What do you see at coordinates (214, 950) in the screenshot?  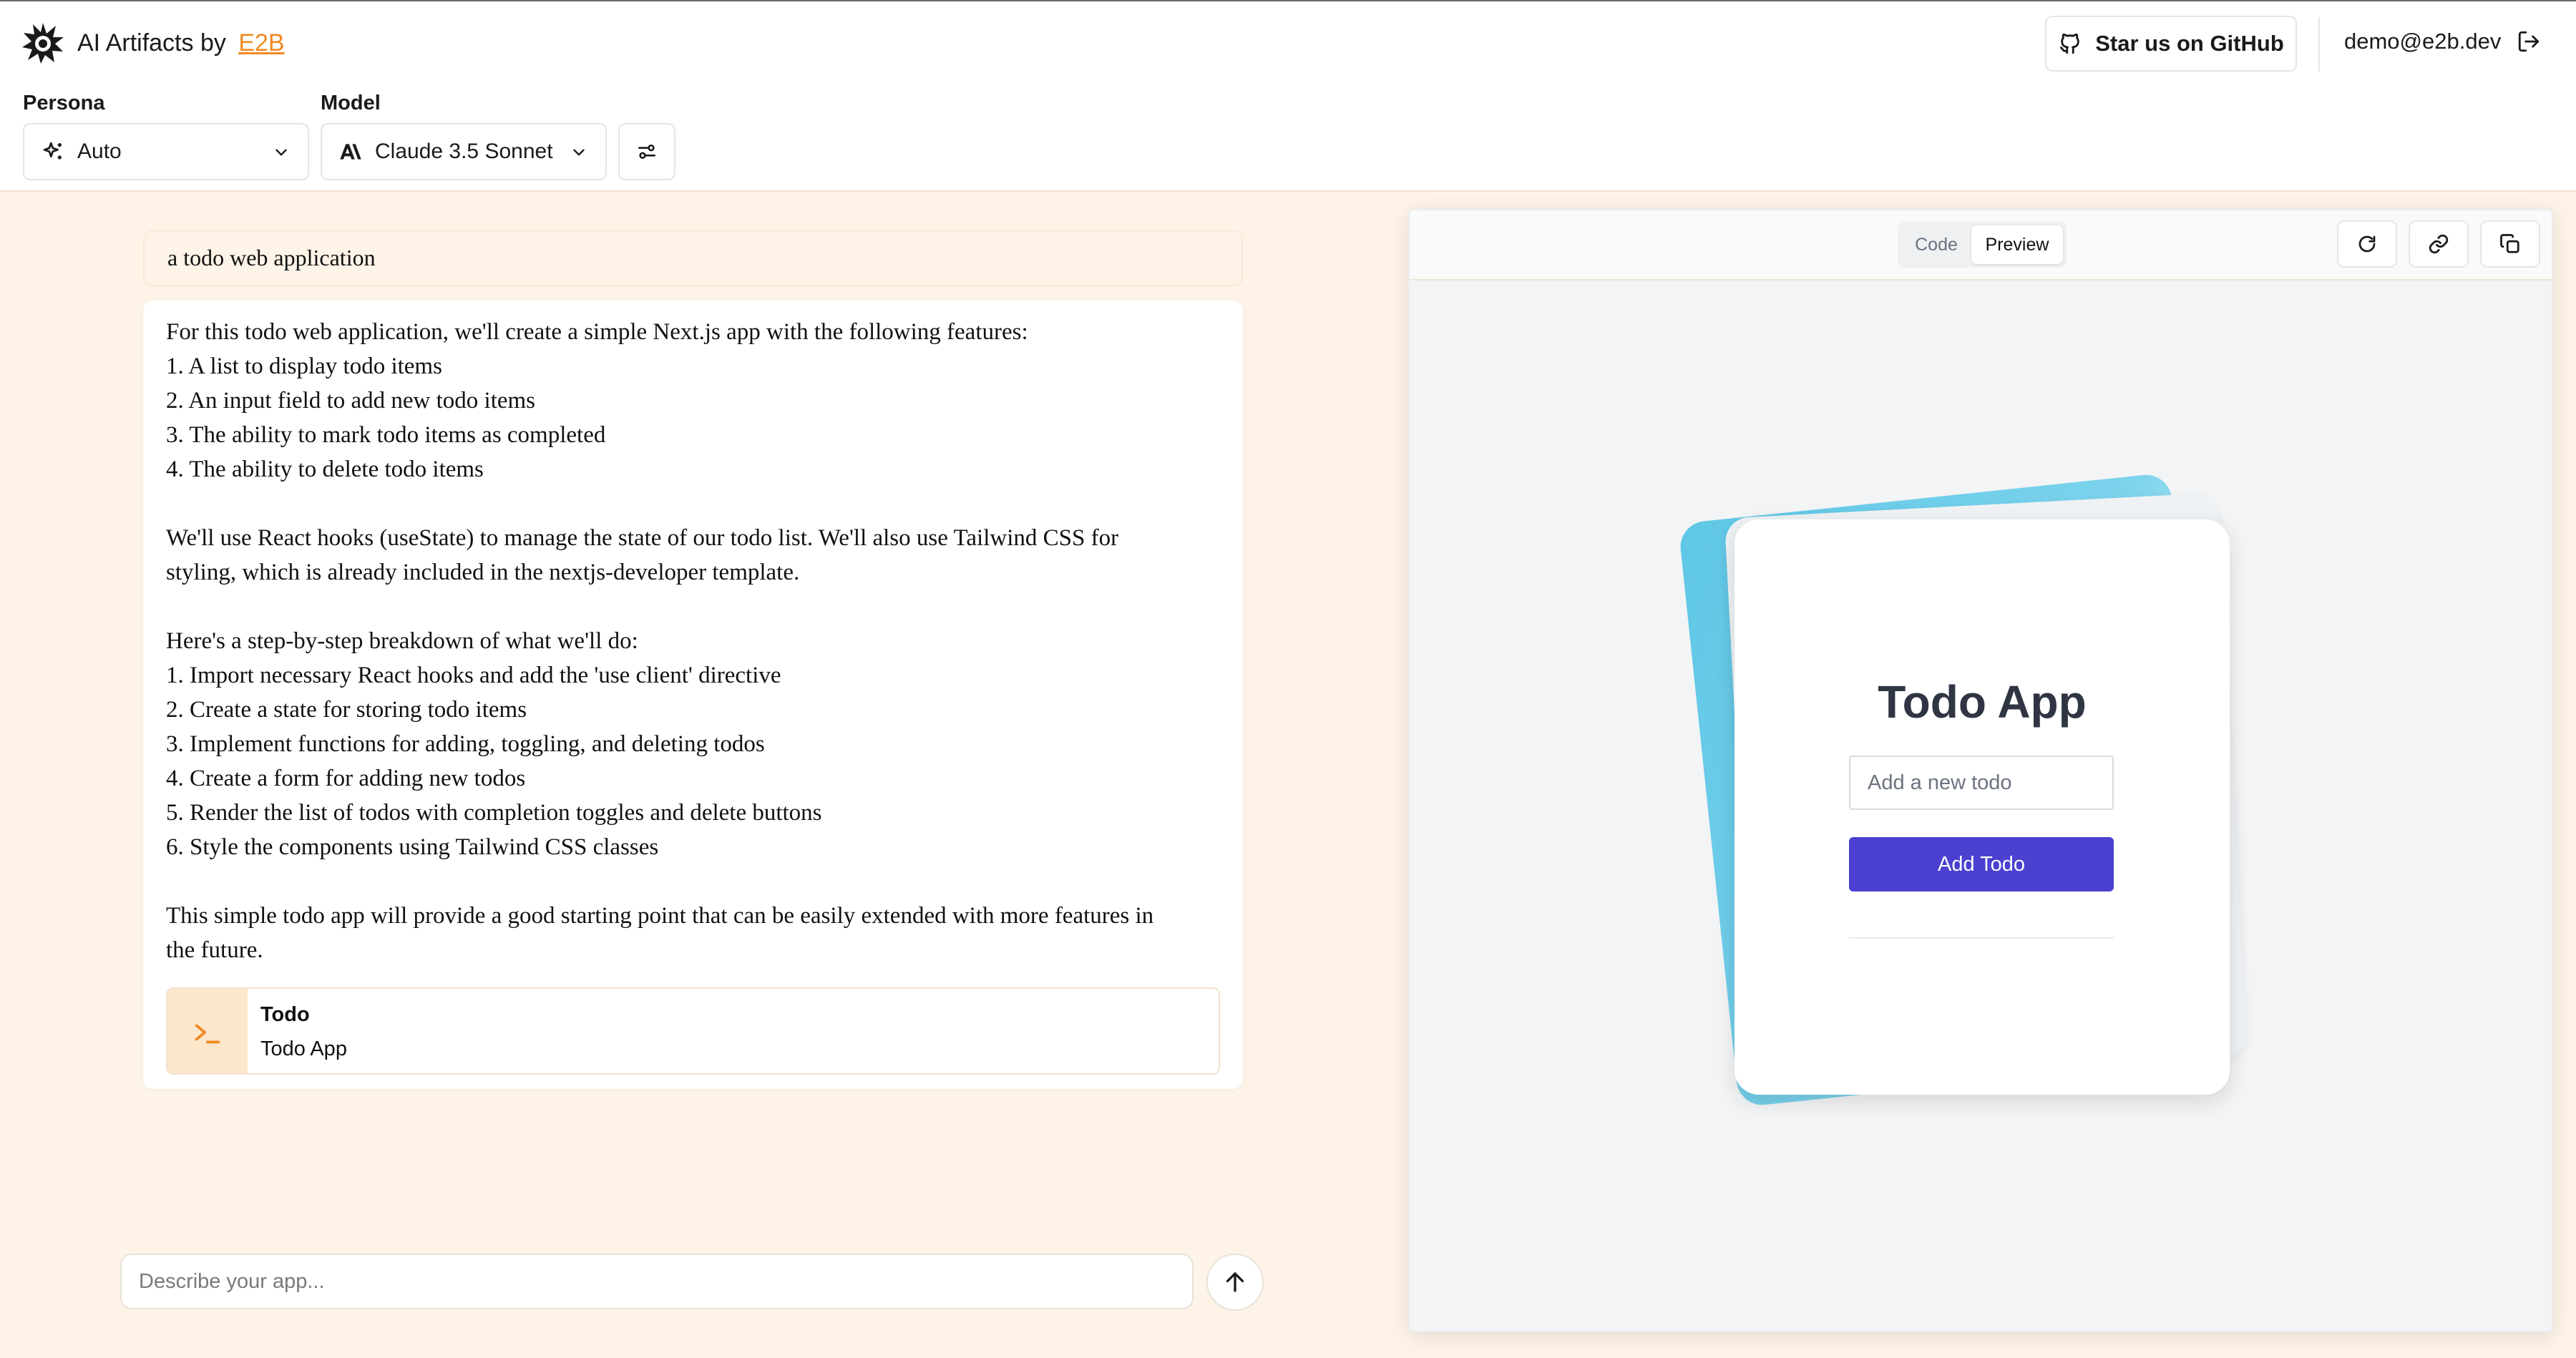 I see `assistant-line: the future.` at bounding box center [214, 950].